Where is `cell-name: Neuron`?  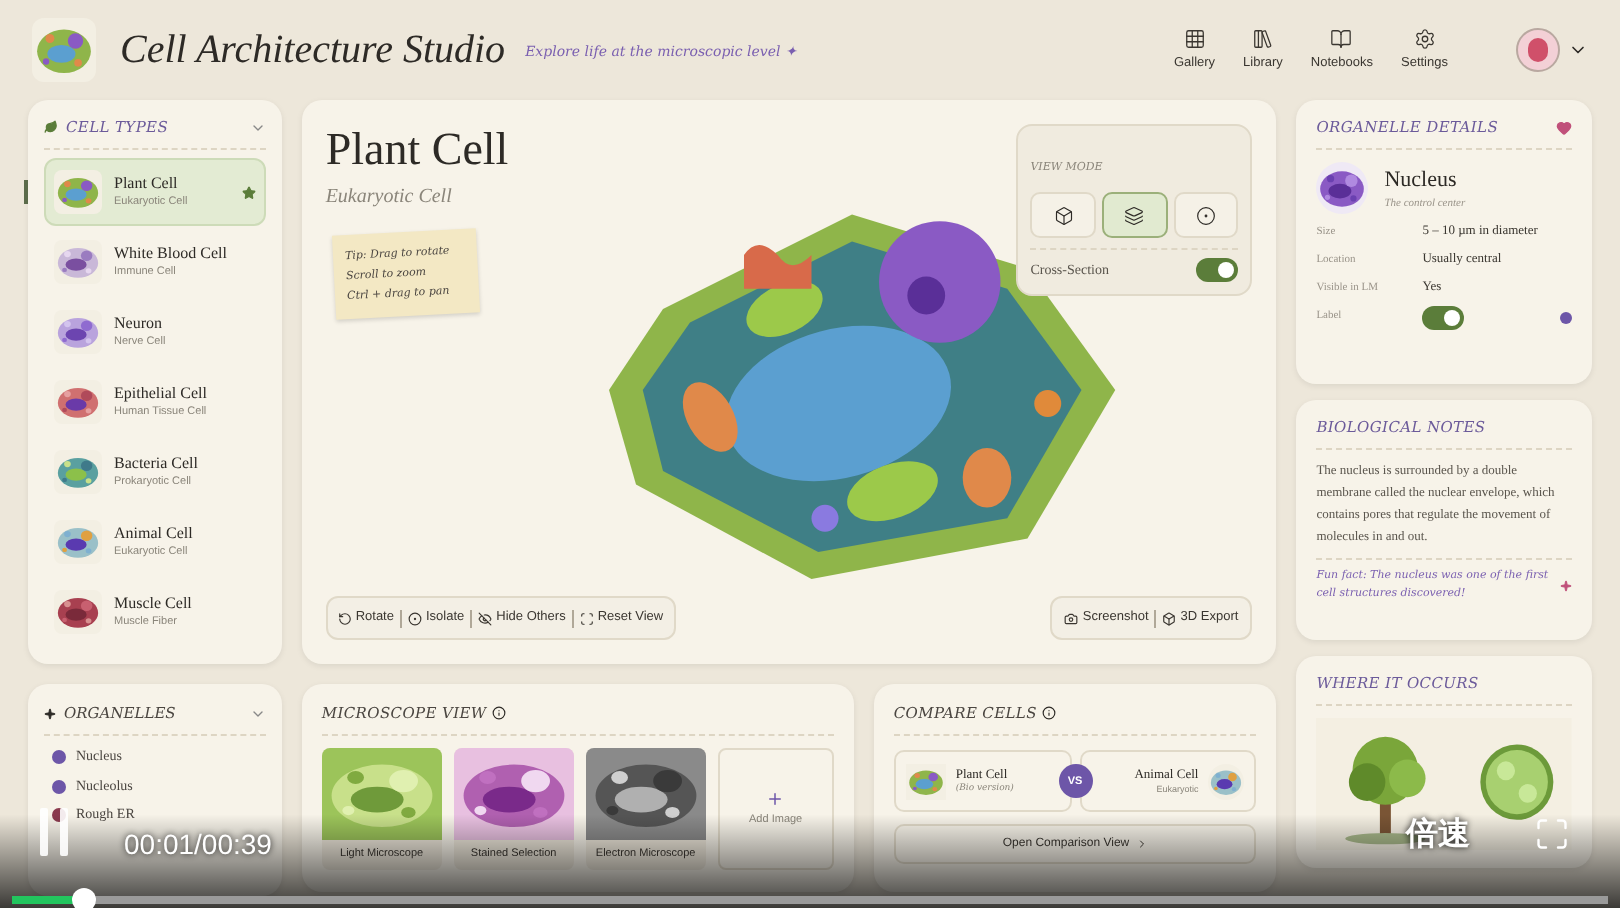
cell-name: Neuron is located at coordinates (139, 324).